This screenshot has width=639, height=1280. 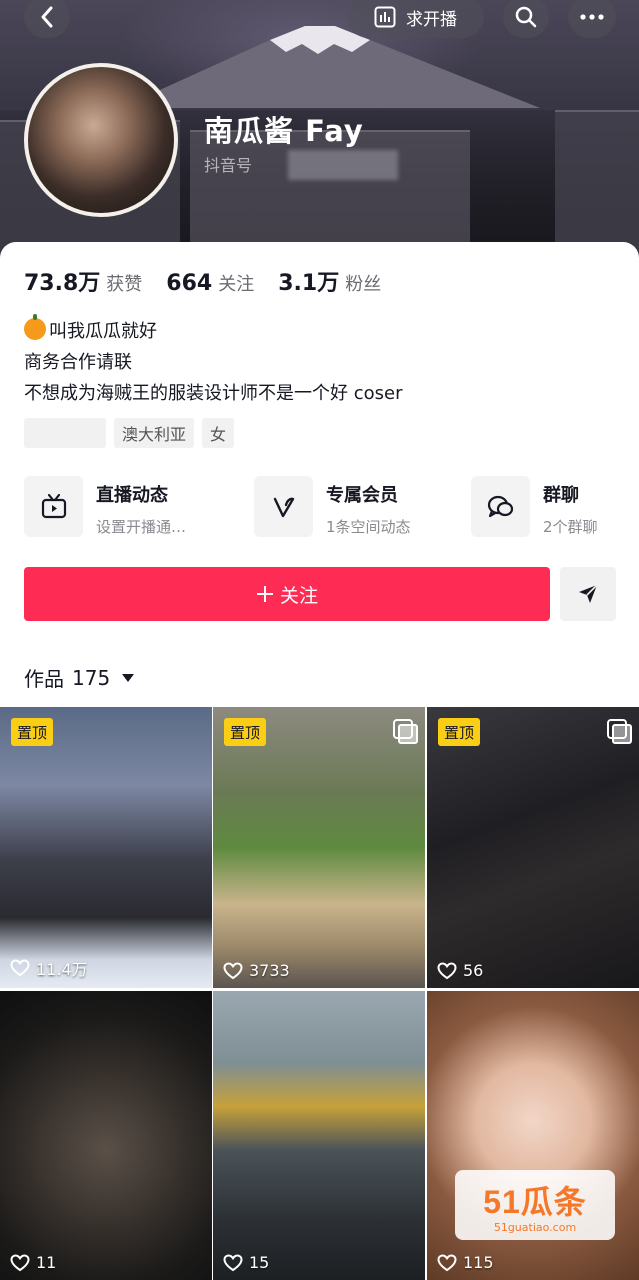 What do you see at coordinates (319, 1135) in the screenshot?
I see `video-tile: 15` at bounding box center [319, 1135].